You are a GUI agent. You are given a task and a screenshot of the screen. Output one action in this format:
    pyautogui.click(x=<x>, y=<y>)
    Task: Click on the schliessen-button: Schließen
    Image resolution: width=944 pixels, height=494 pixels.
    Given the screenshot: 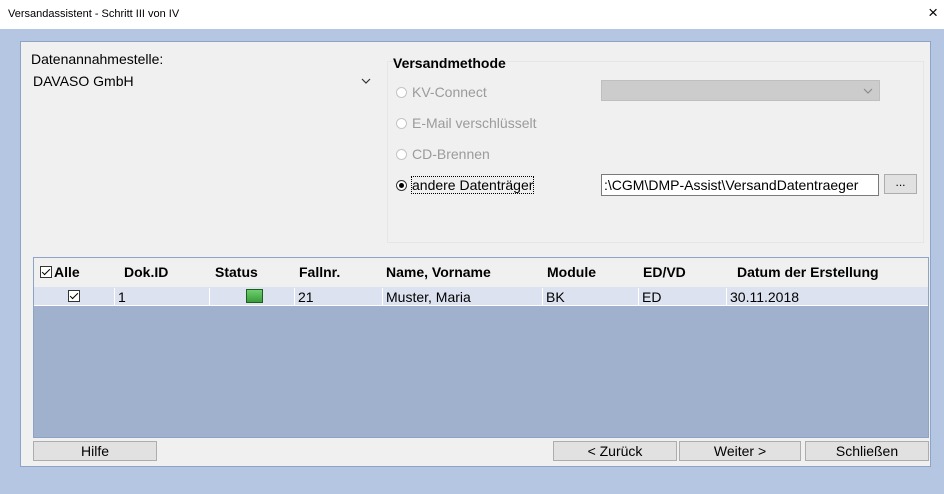 What is the action you would take?
    pyautogui.click(x=867, y=451)
    